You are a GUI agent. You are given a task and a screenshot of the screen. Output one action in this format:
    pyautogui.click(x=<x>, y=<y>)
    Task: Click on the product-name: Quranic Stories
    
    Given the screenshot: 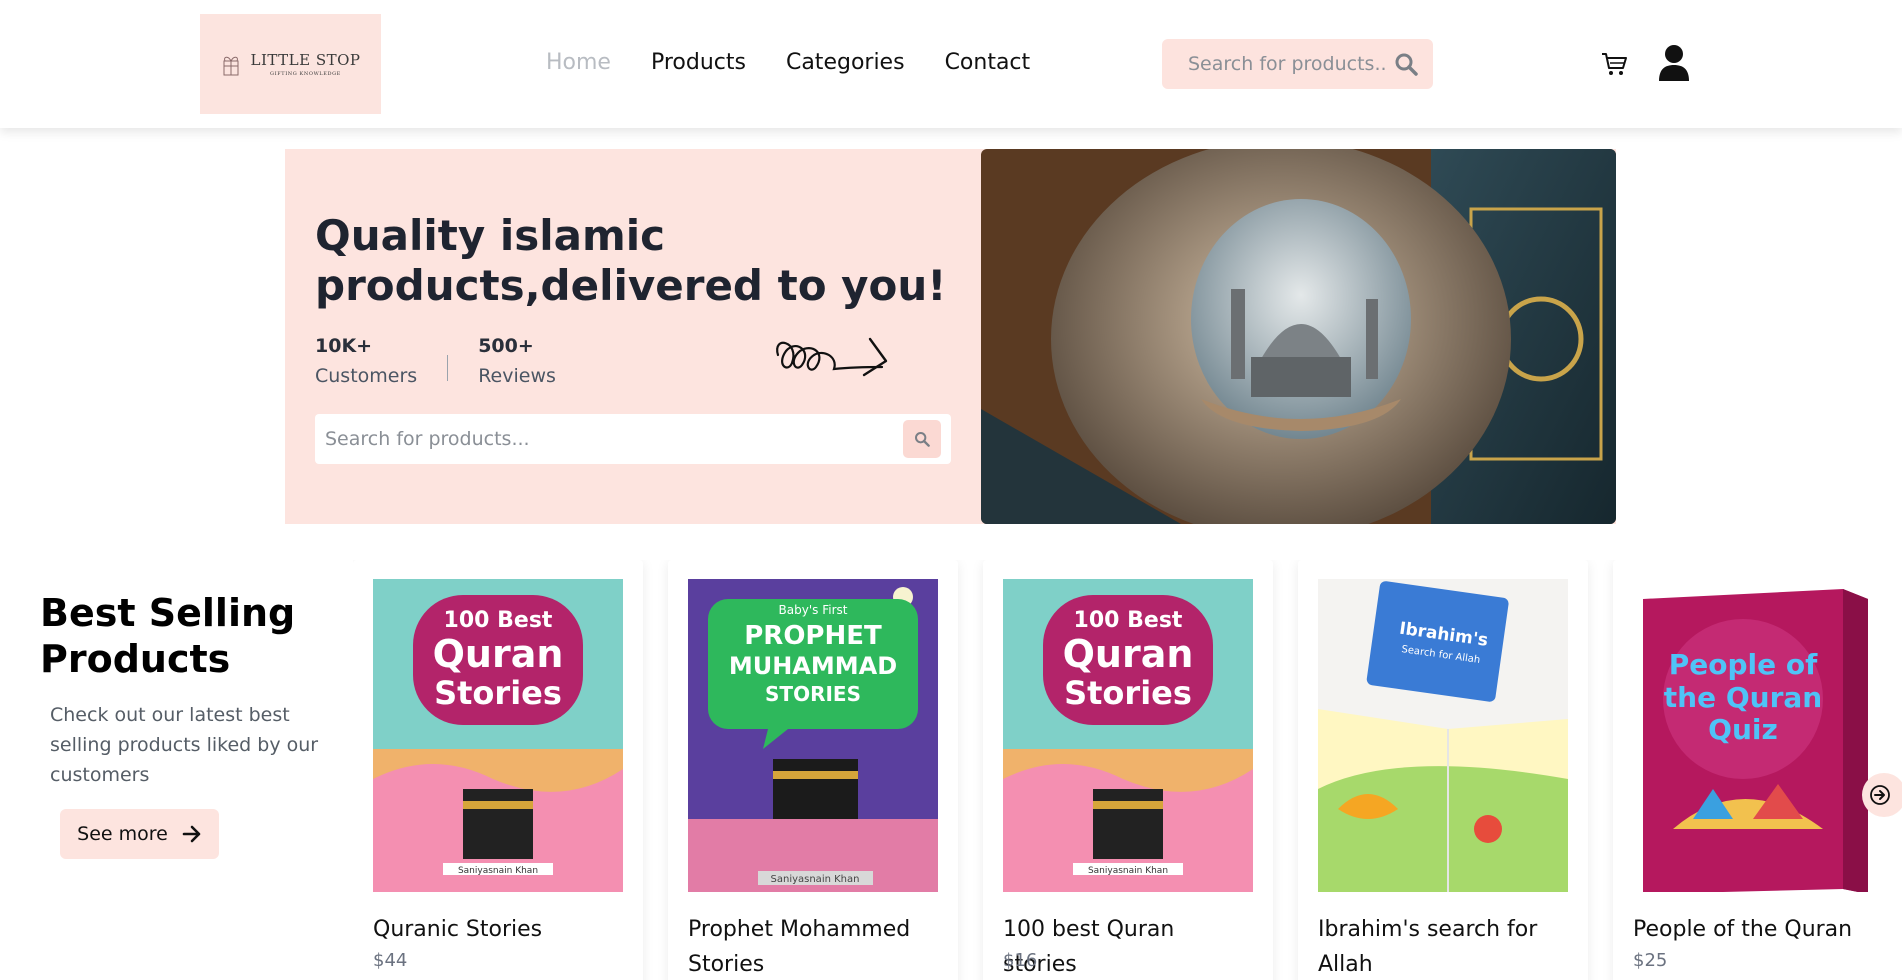 What is the action you would take?
    pyautogui.click(x=498, y=929)
    